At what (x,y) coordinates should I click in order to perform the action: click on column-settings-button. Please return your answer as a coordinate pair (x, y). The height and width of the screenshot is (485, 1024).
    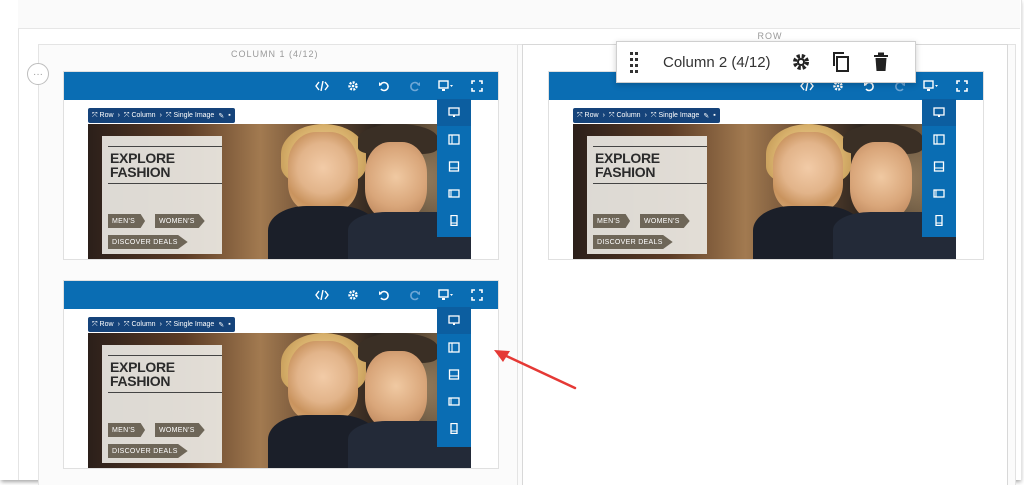
    Looking at the image, I should click on (801, 62).